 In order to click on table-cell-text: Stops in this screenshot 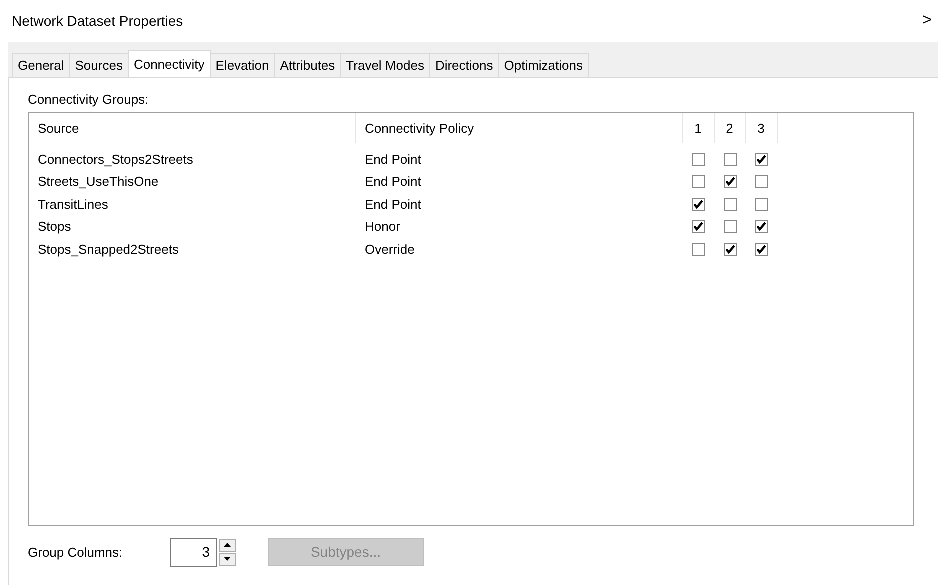, I will do `click(54, 226)`.